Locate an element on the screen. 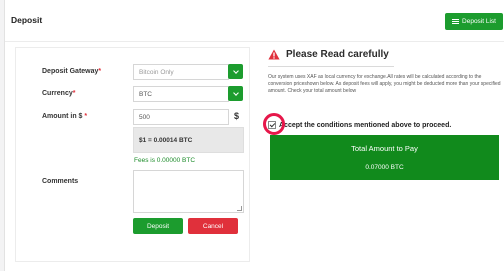 This screenshot has width=504, height=271. dollar-icon: $ is located at coordinates (237, 116).